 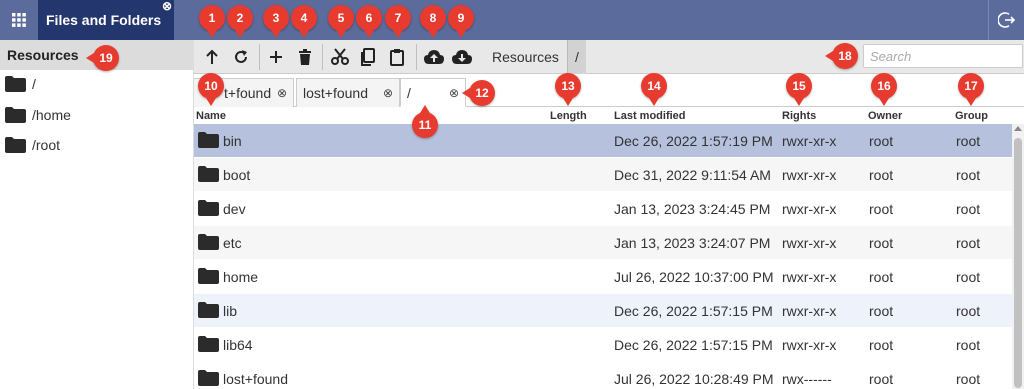 I want to click on tree-item-home: /home, so click(x=38, y=115).